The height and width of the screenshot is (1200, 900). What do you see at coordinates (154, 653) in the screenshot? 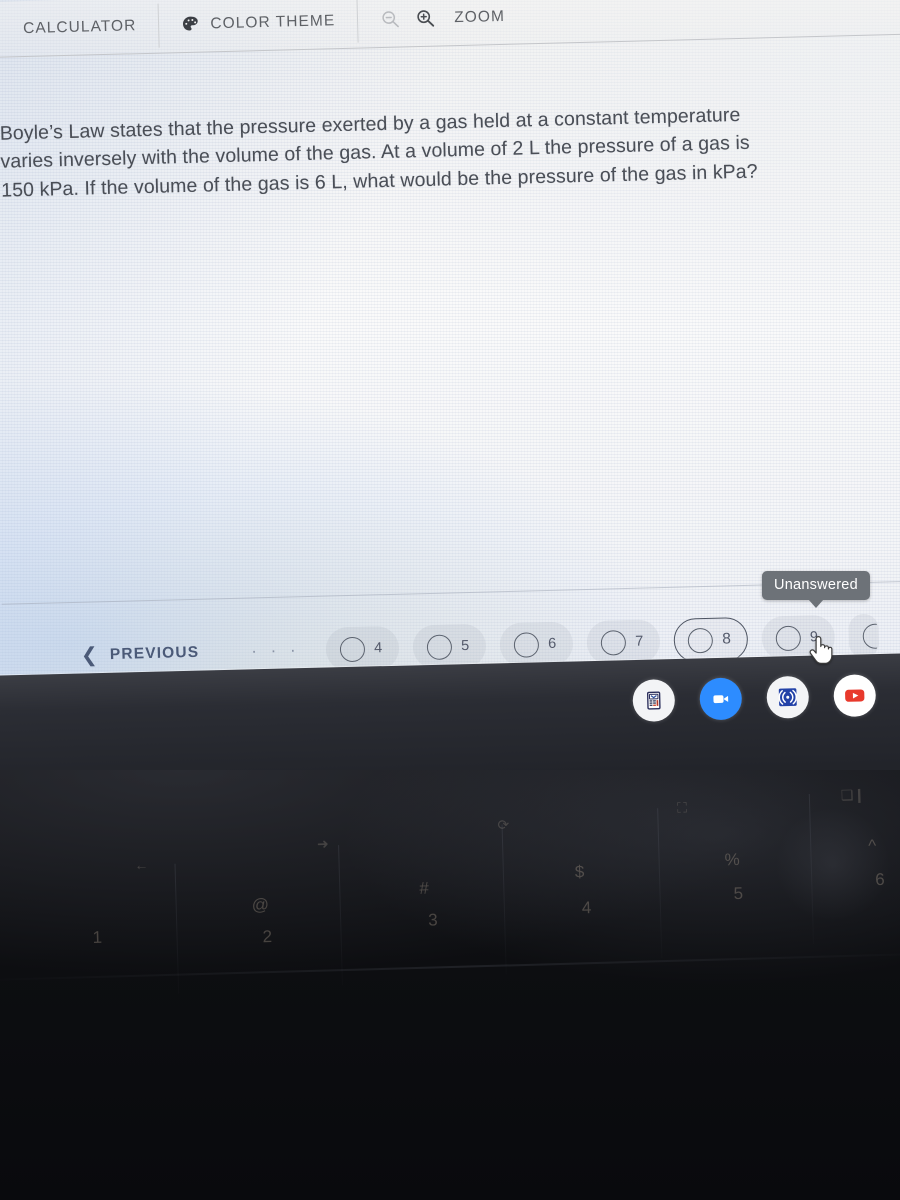
I see `previous-label: PREVIOUS` at bounding box center [154, 653].